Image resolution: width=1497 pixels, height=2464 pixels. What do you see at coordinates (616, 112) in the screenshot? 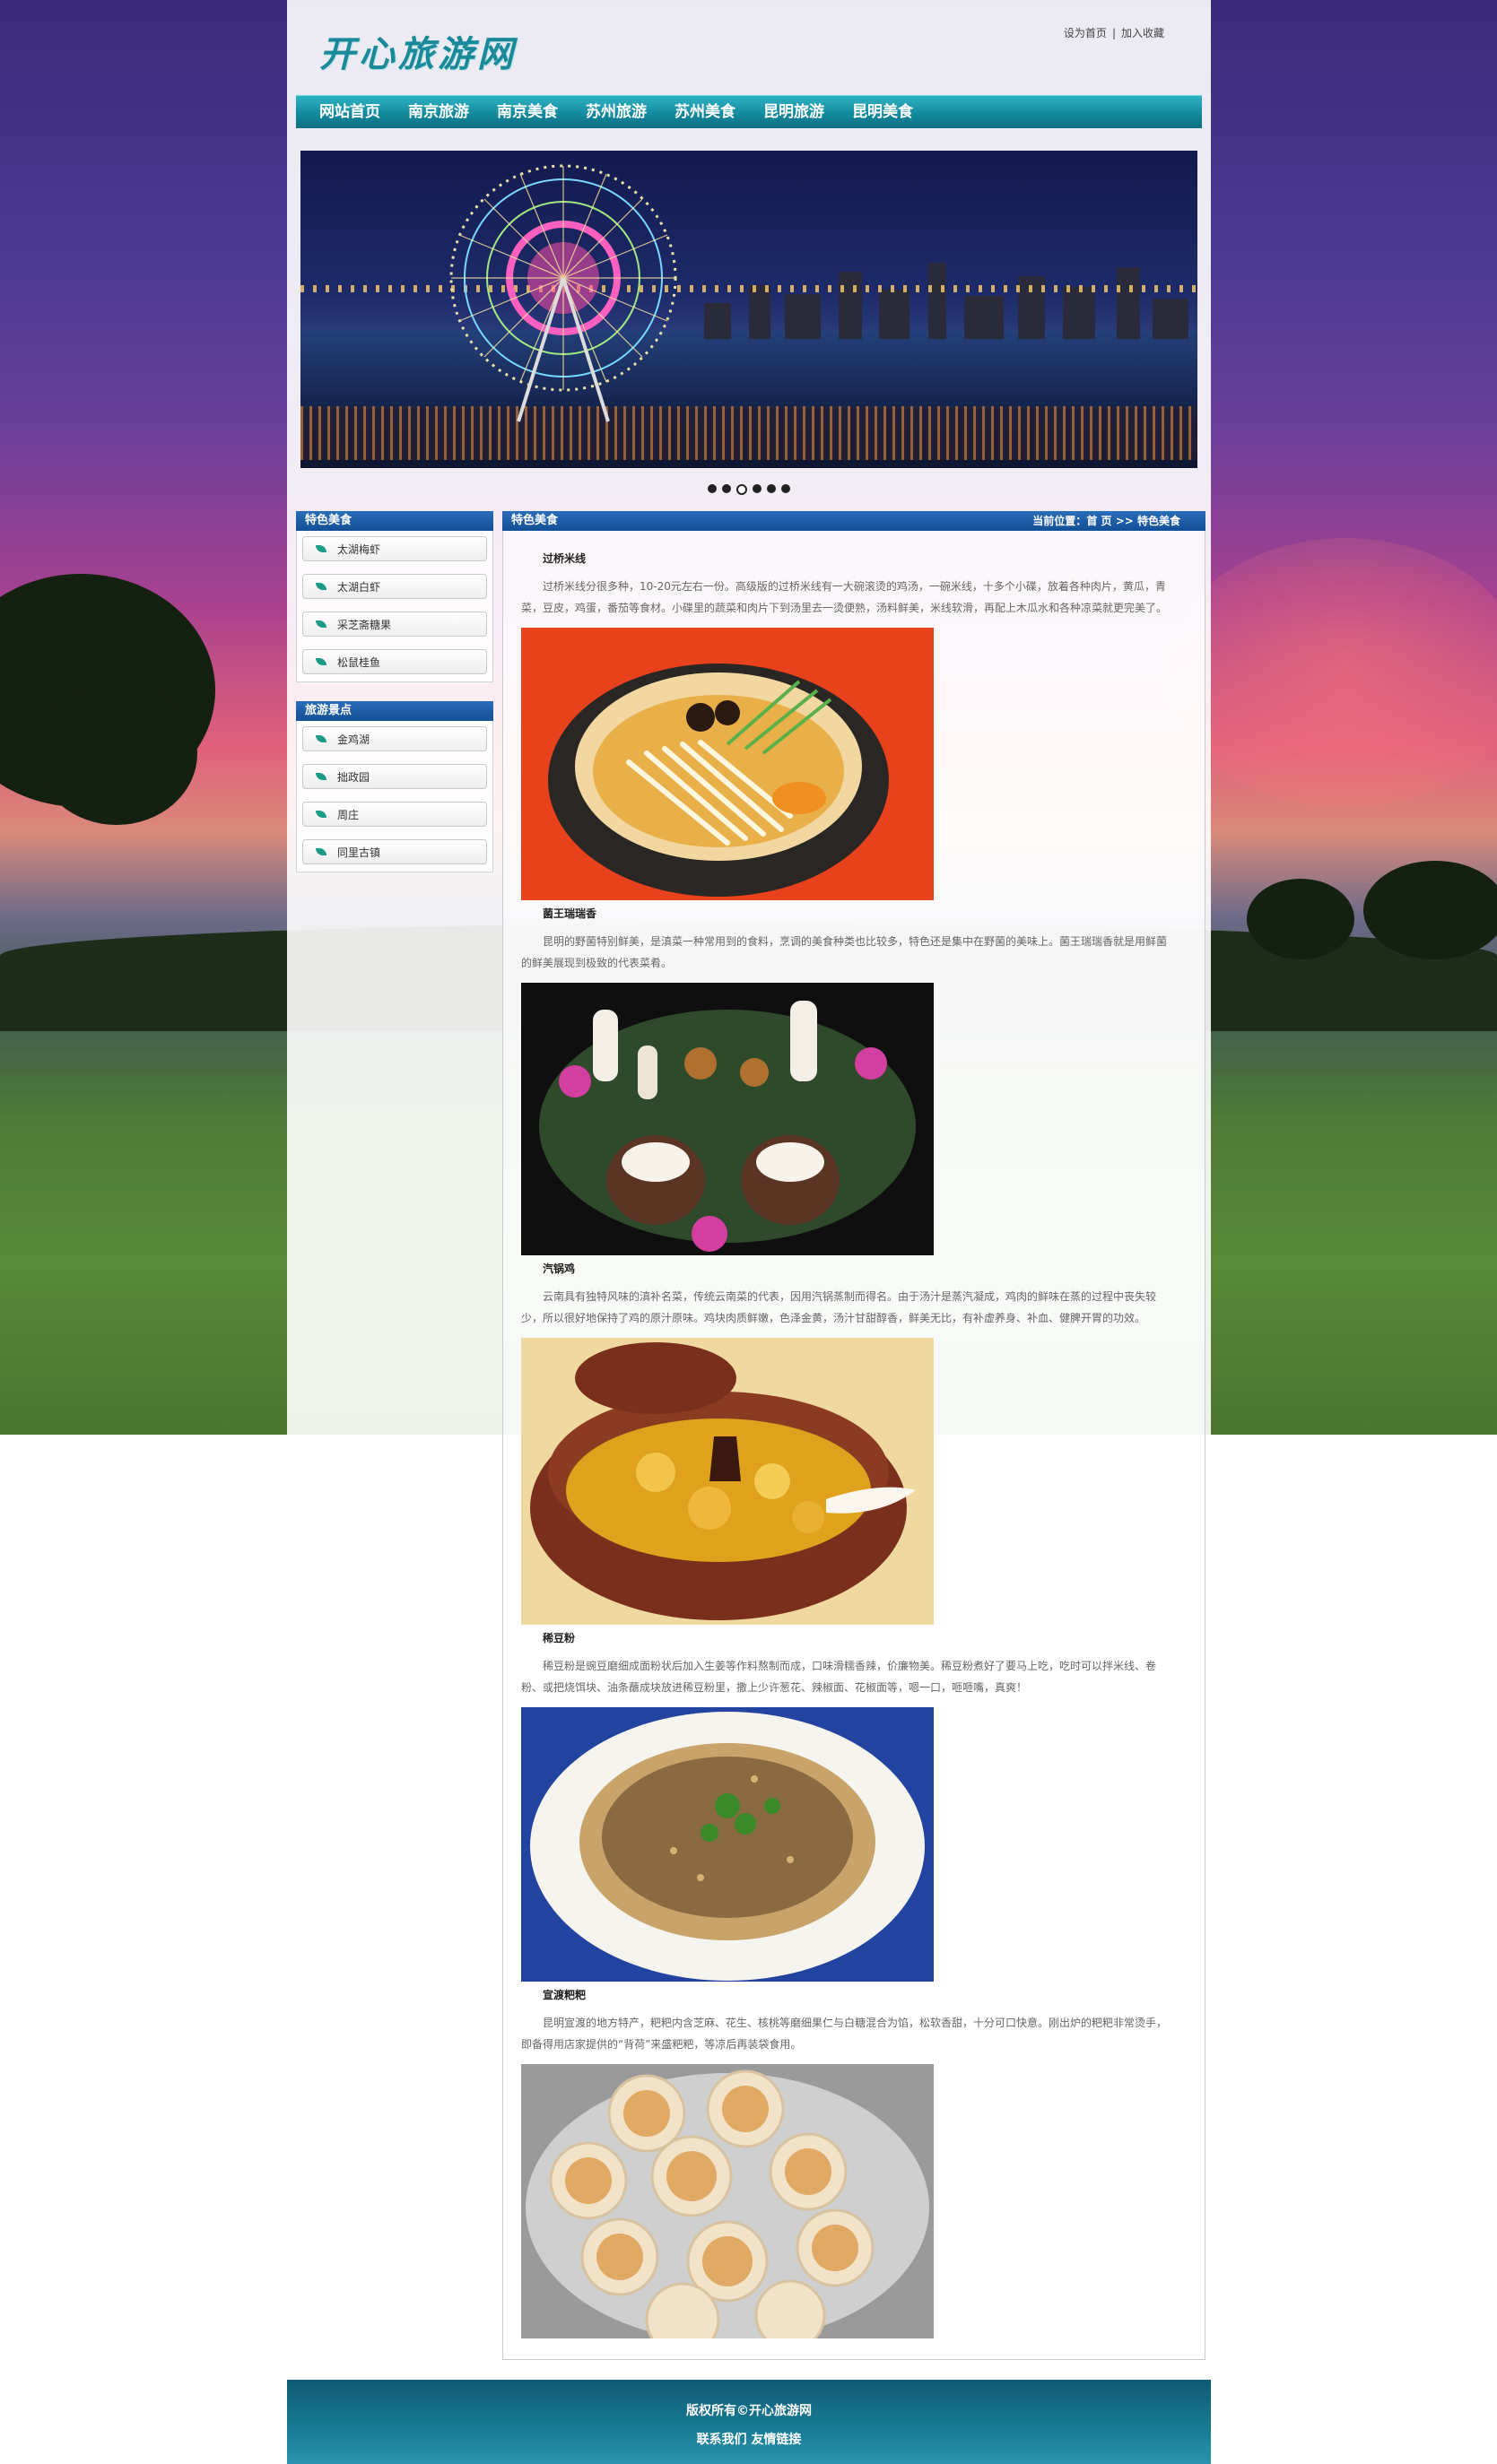
I see `nav-item-suzhou-travel: 苏州旅游` at bounding box center [616, 112].